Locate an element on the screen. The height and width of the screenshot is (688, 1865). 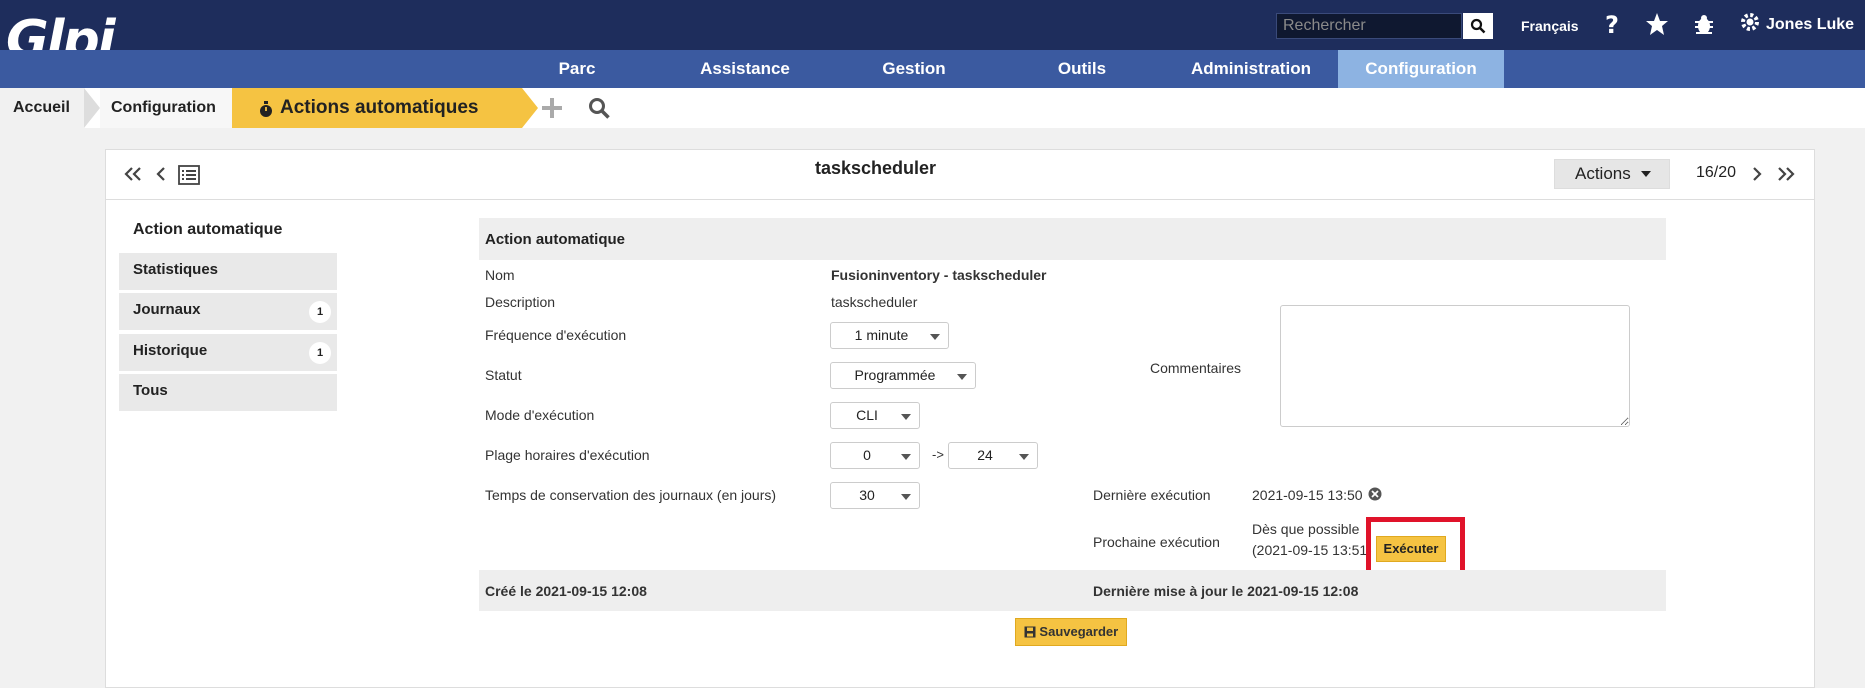
plage-from-select: 0 is located at coordinates (875, 455).